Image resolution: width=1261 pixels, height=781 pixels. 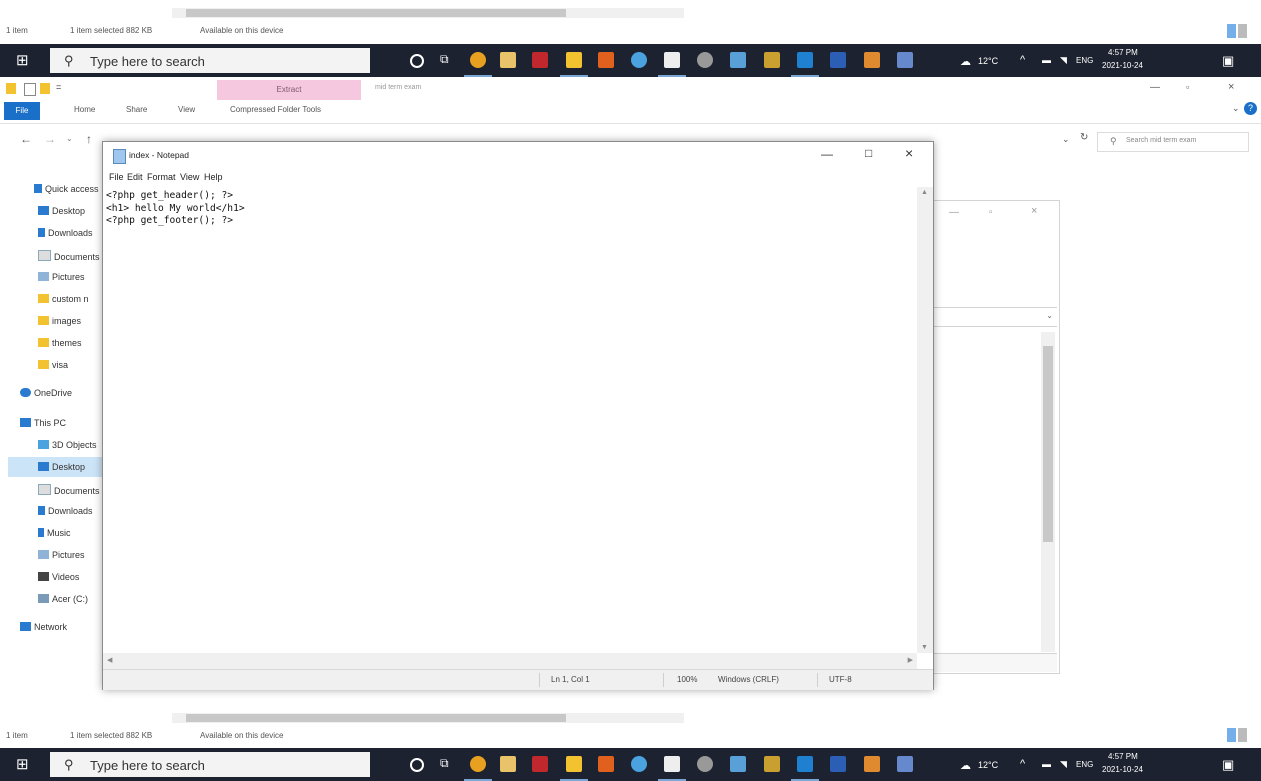 What do you see at coordinates (1155, 87) in the screenshot?
I see `minimize-icon: —` at bounding box center [1155, 87].